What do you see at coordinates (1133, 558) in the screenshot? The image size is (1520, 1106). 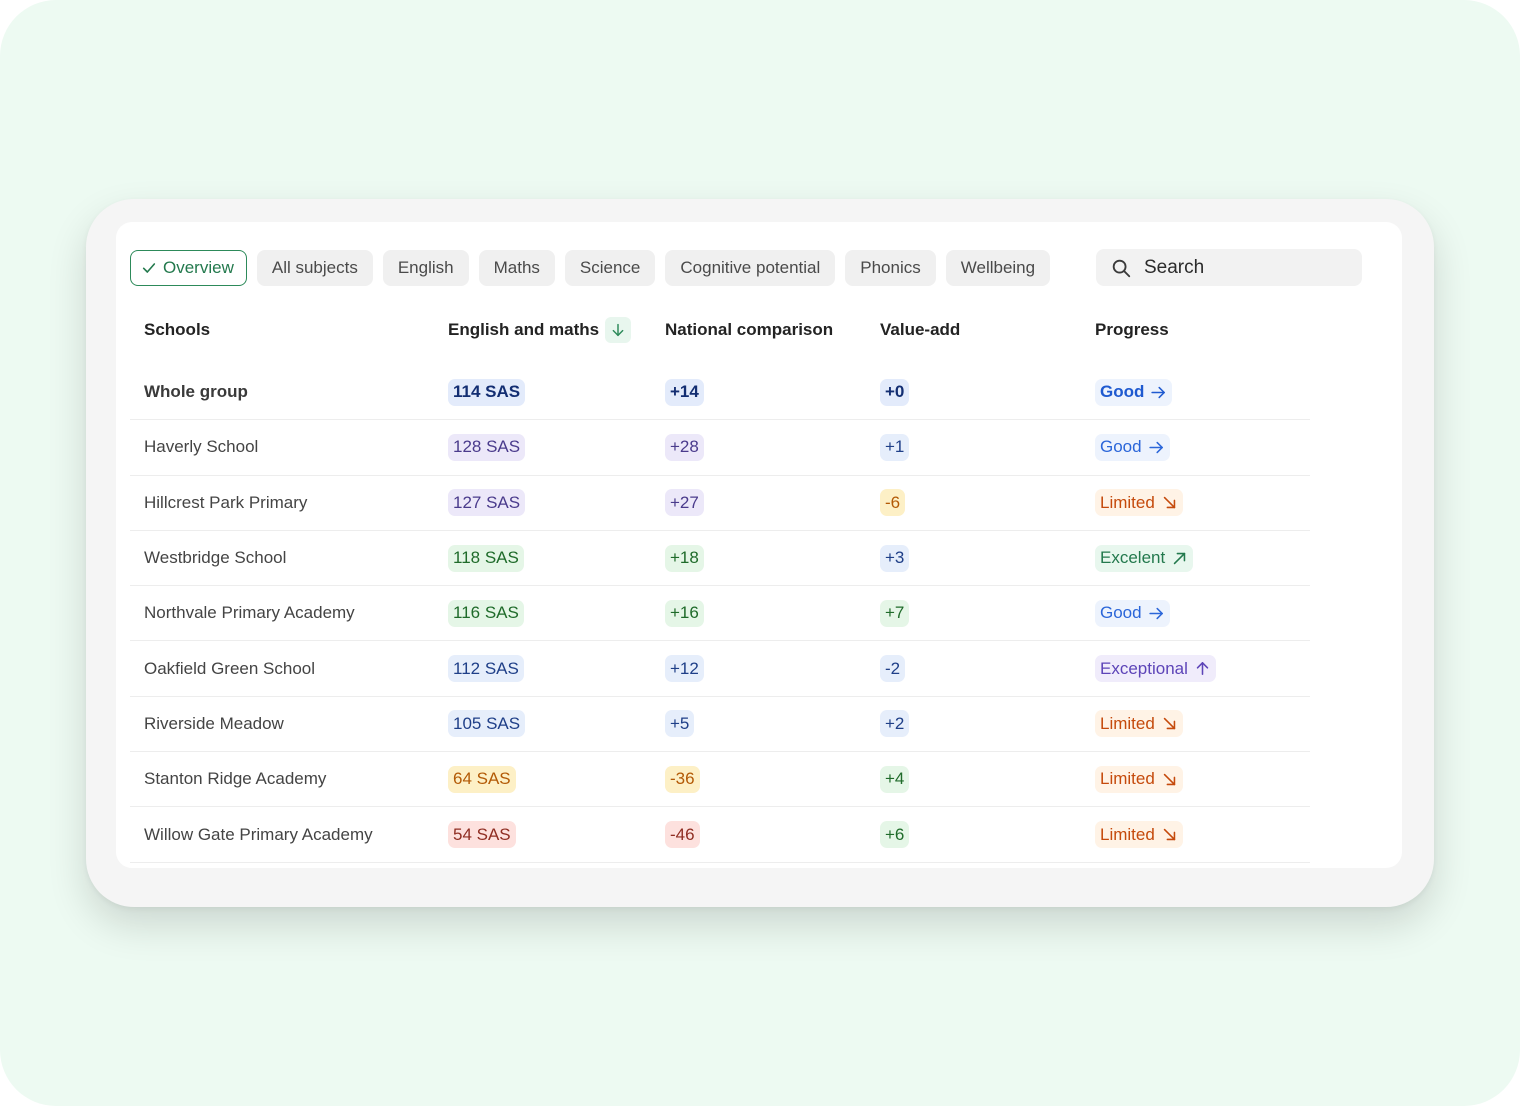 I see `progress-label: Excelent` at bounding box center [1133, 558].